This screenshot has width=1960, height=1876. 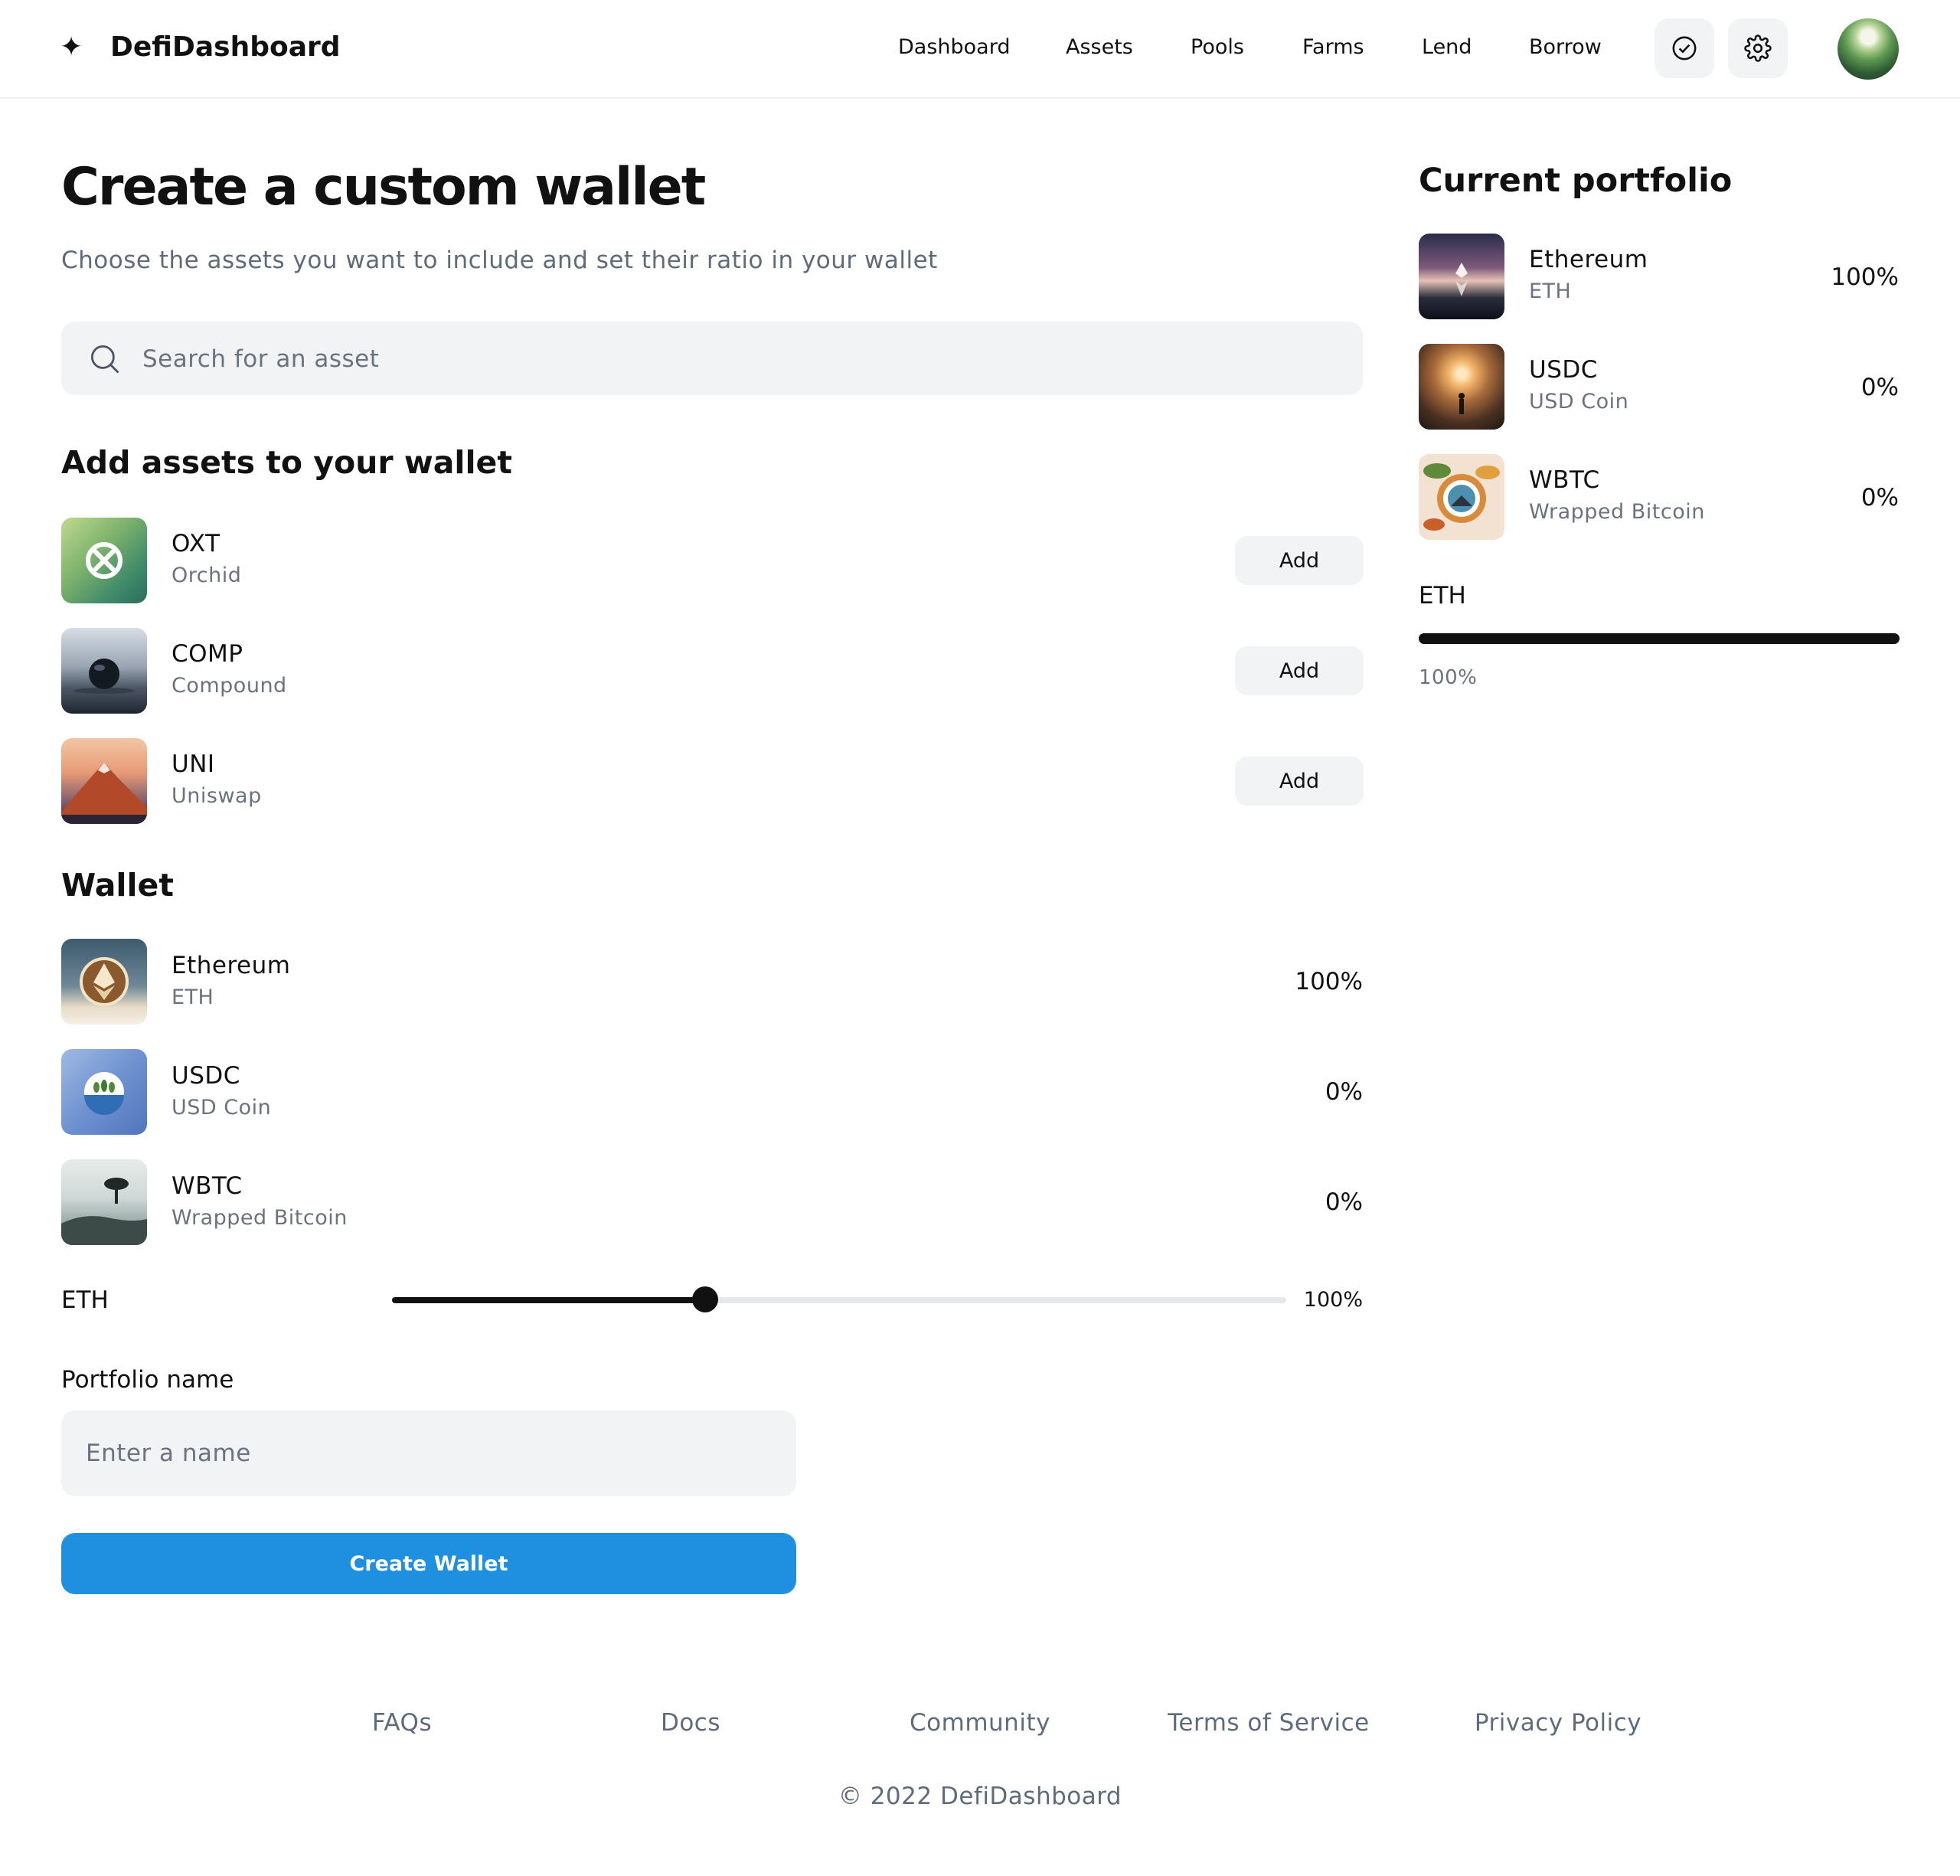 I want to click on footer-link-docs: Docs, so click(x=690, y=1723).